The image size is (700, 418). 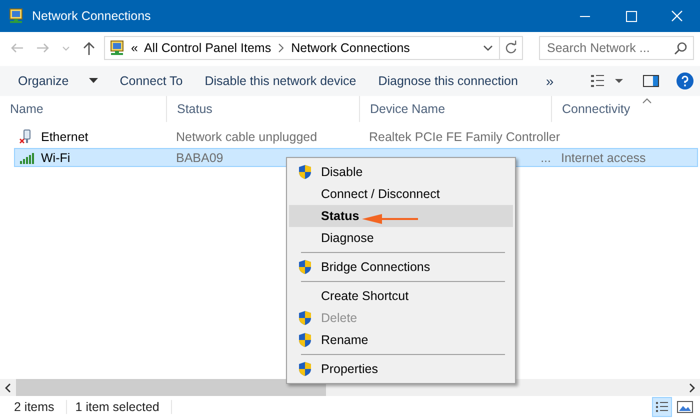 What do you see at coordinates (263, 109) in the screenshot?
I see `column-header: Status` at bounding box center [263, 109].